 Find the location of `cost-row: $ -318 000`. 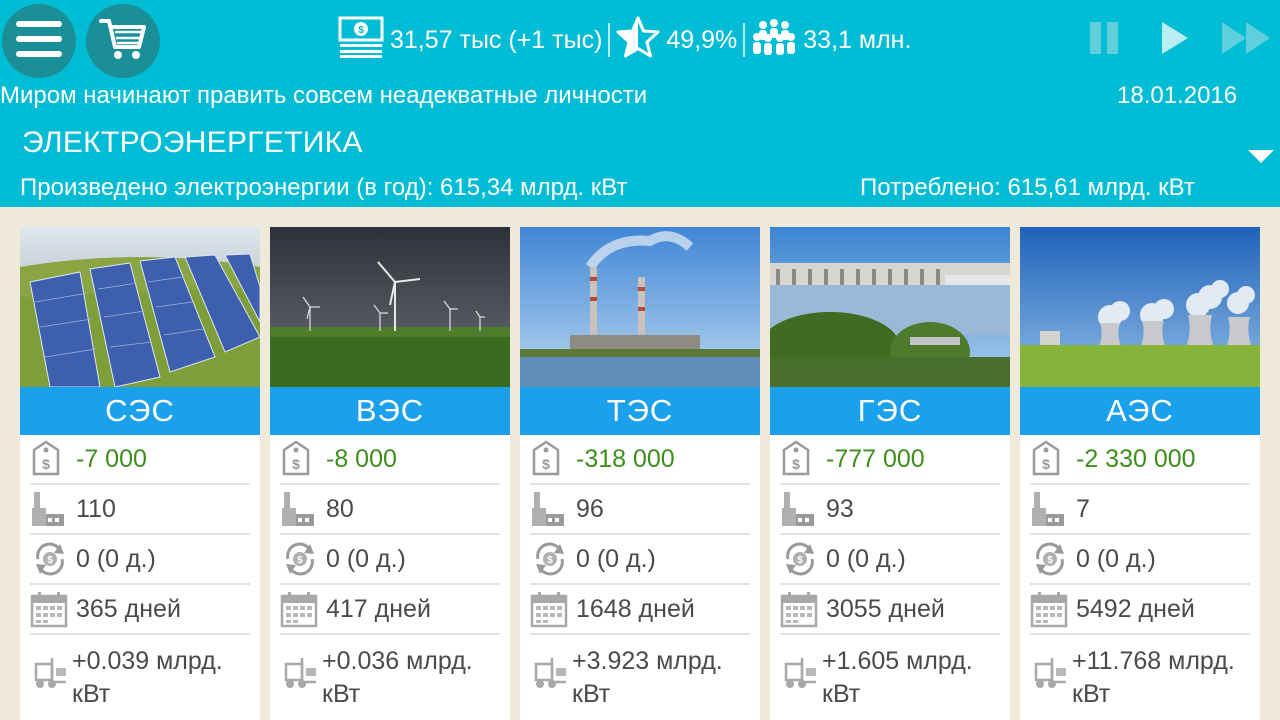

cost-row: $ -318 000 is located at coordinates (640, 460).